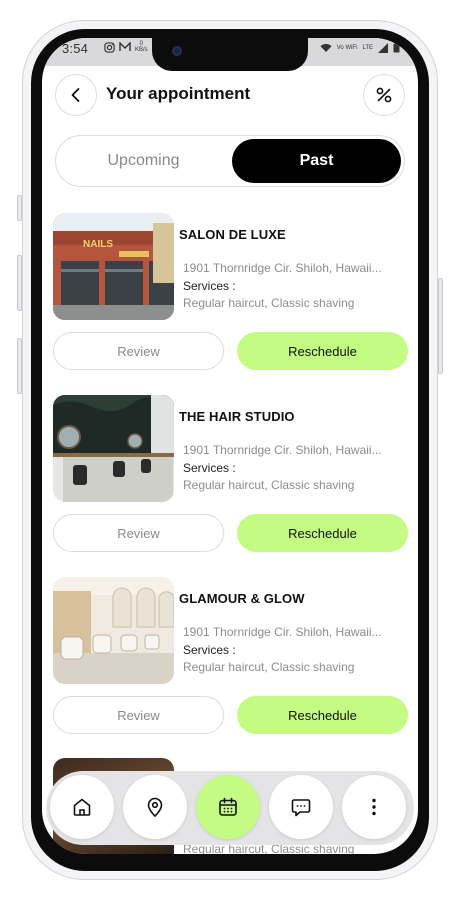 The width and height of the screenshot is (460, 900). Describe the element at coordinates (178, 93) in the screenshot. I see `page-title: Your appointment` at that location.